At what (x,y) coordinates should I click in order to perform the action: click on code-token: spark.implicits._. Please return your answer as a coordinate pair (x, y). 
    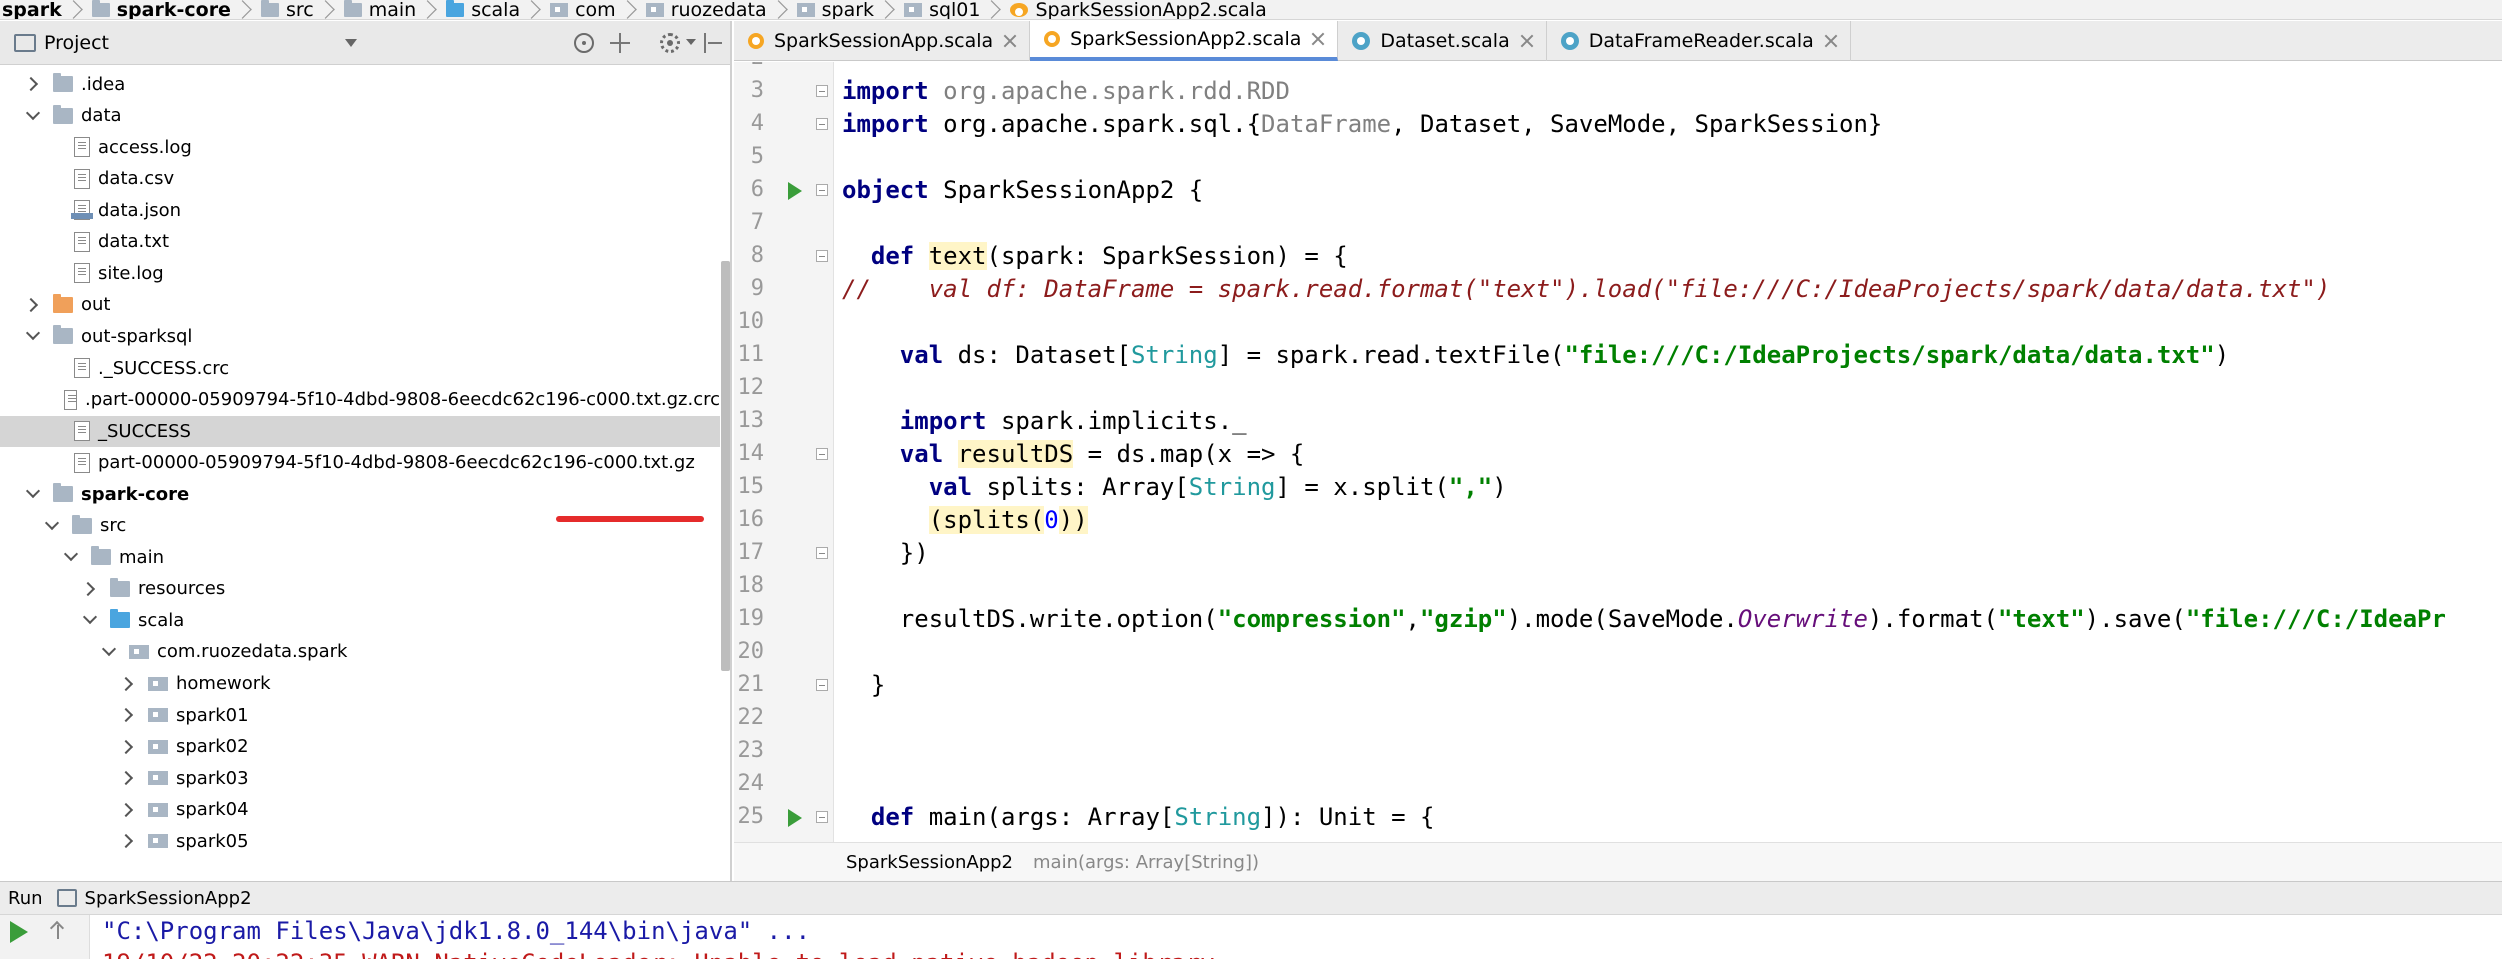
    Looking at the image, I should click on (1123, 421).